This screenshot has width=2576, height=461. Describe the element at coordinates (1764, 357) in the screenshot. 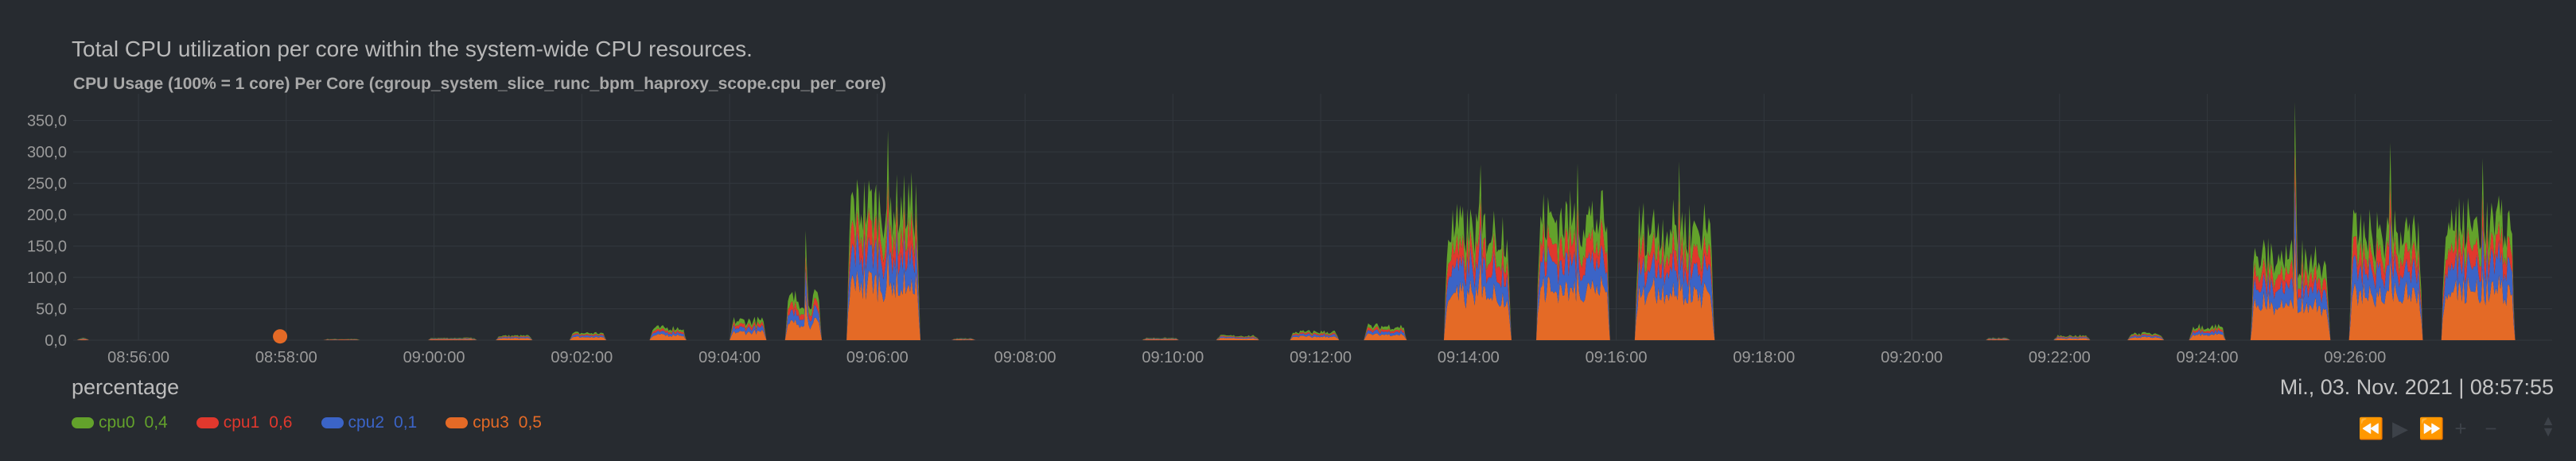

I see `x-tick-label: 09:18:00` at that location.